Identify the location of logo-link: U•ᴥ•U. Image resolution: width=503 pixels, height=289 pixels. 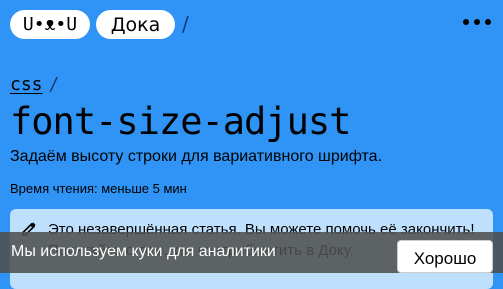
(50, 24).